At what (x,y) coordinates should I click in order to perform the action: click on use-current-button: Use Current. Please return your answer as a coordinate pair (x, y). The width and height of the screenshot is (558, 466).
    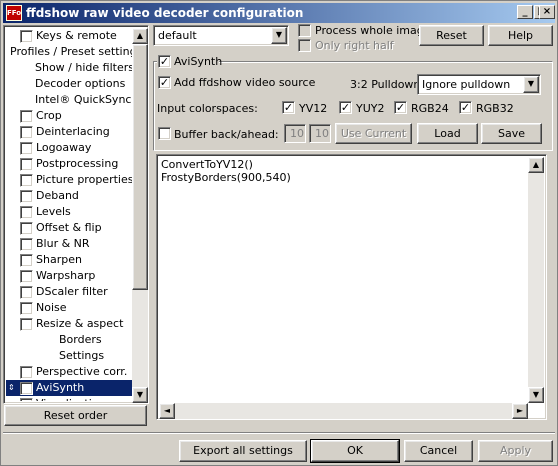
    Looking at the image, I should click on (373, 133).